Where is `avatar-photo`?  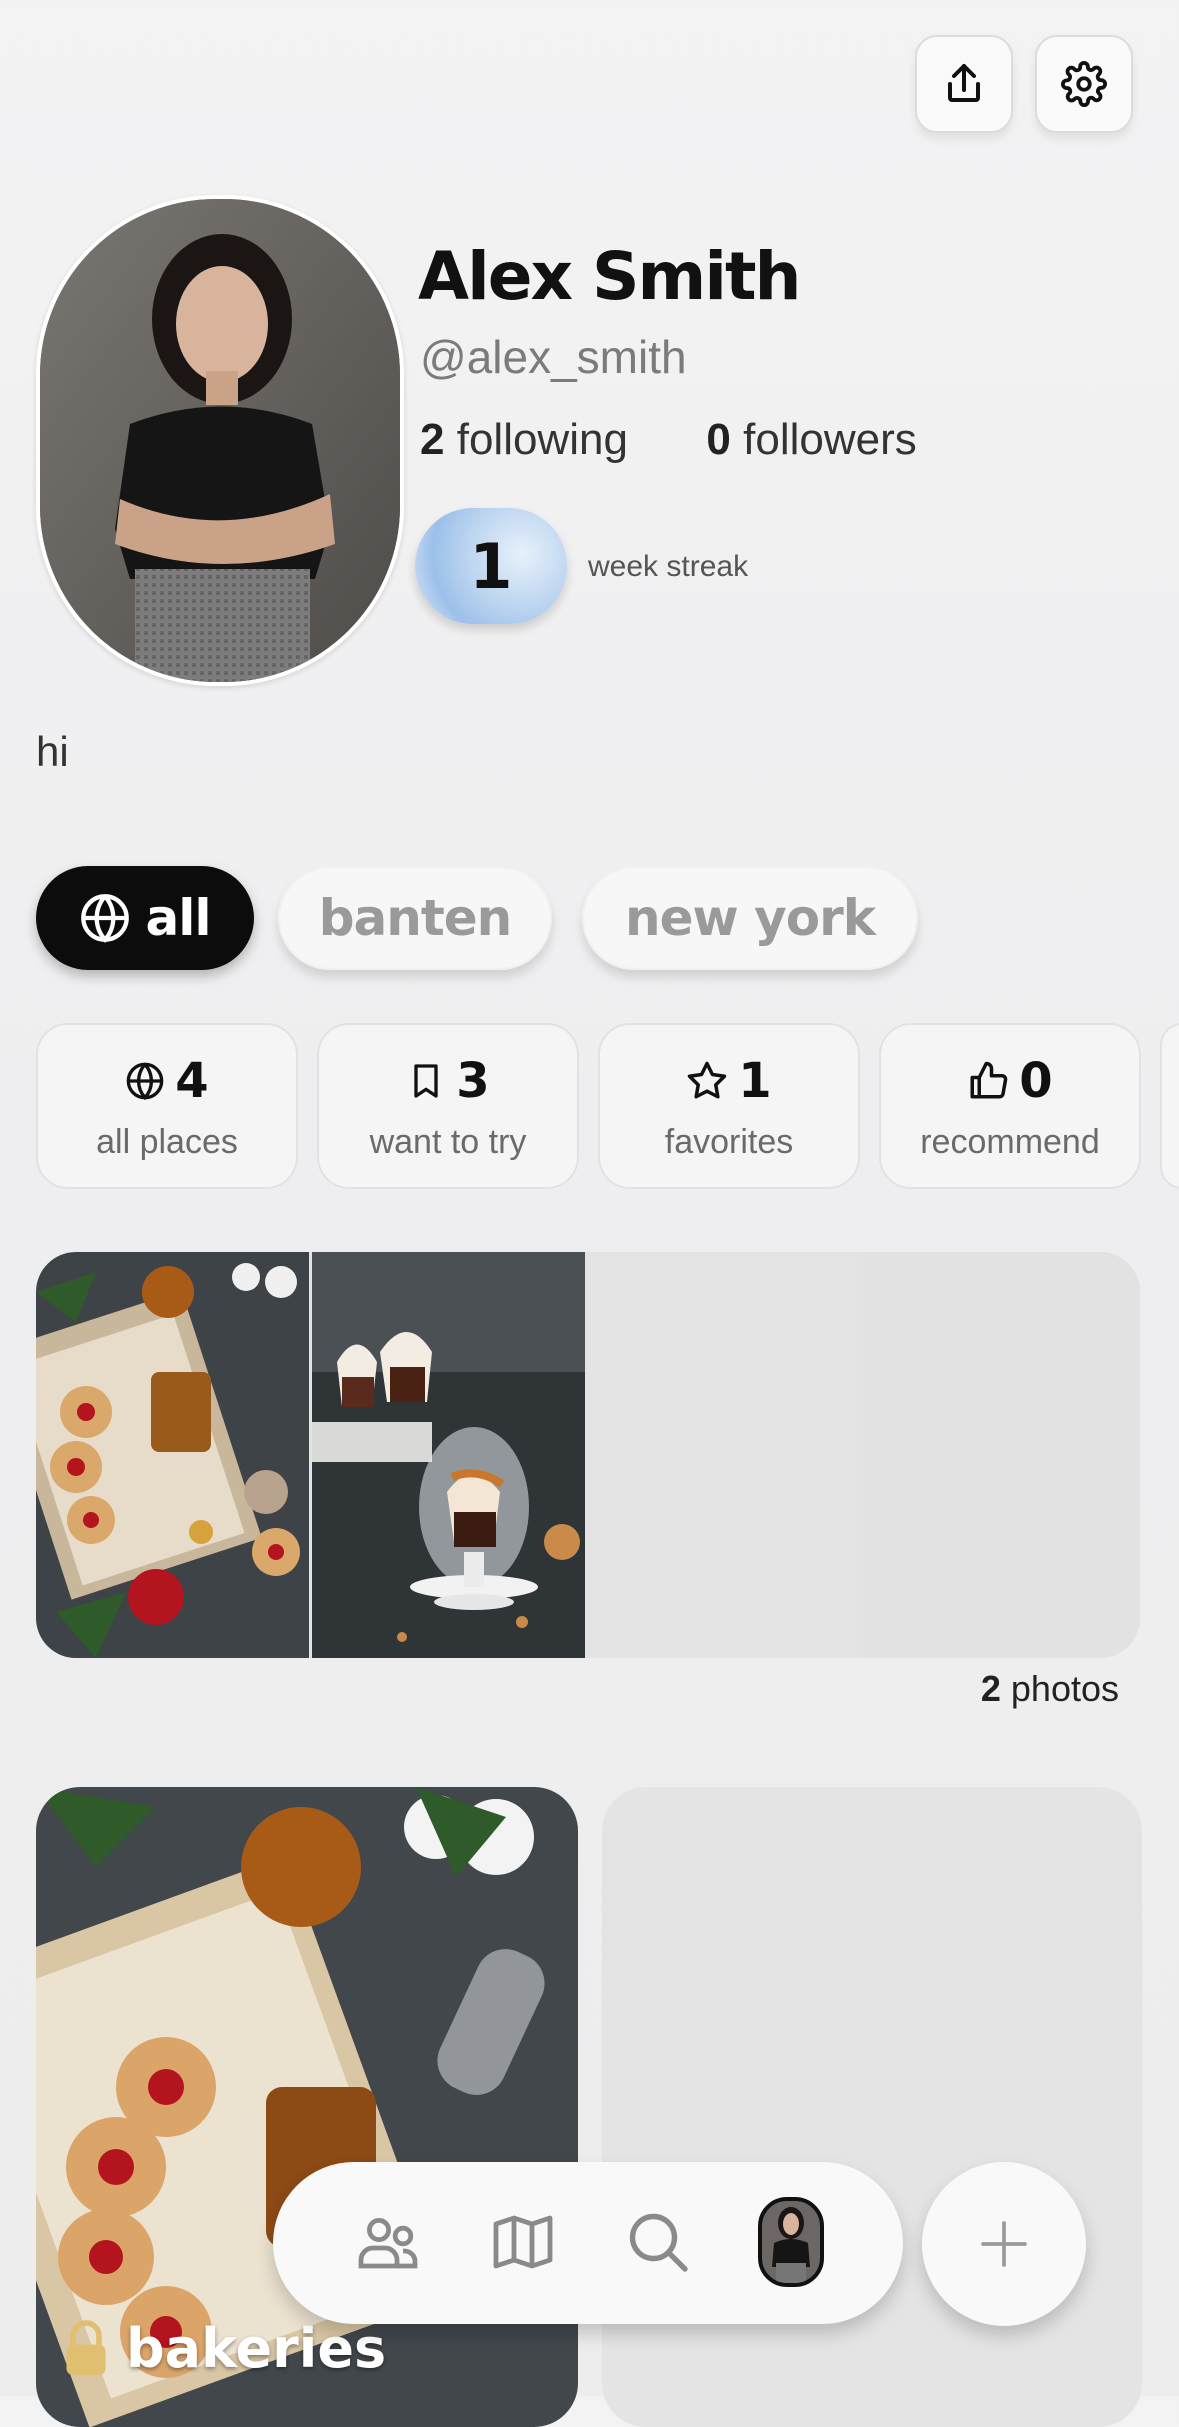
avatar-photo is located at coordinates (220, 440).